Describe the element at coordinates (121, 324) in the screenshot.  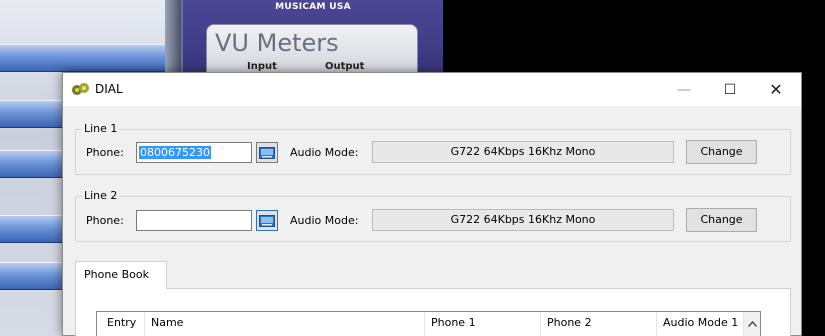
I see `column-header-entry: Entry` at that location.